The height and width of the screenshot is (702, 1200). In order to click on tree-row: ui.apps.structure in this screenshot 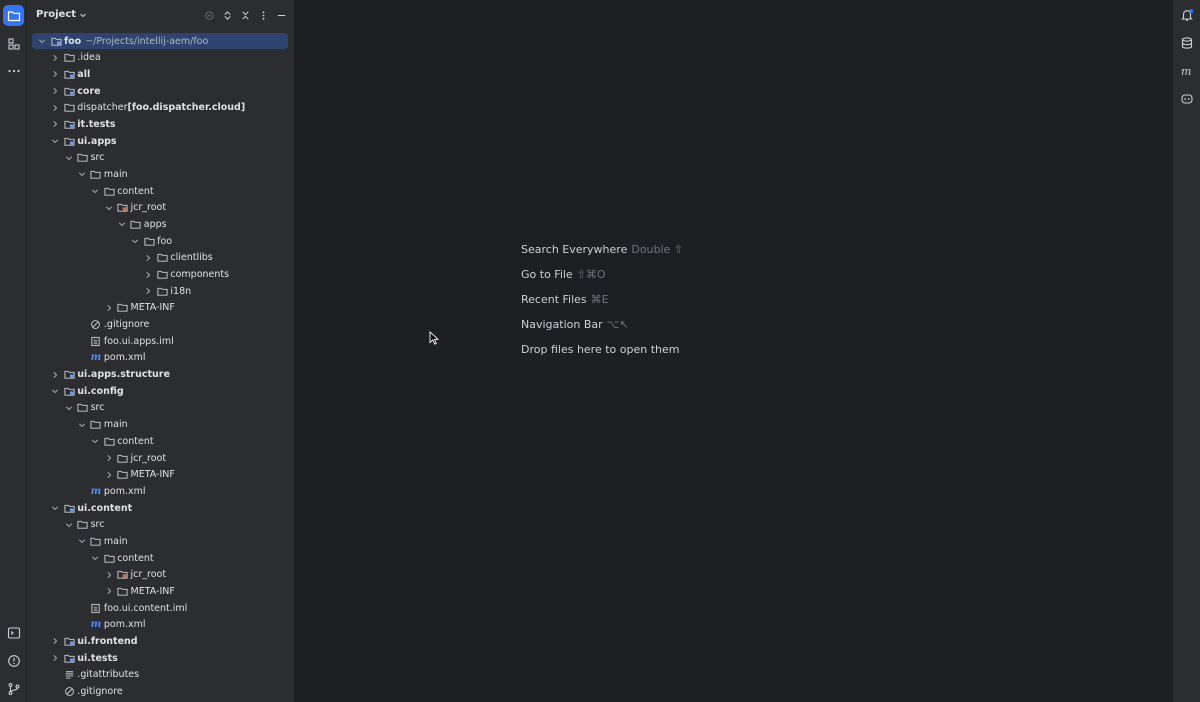, I will do `click(160, 375)`.